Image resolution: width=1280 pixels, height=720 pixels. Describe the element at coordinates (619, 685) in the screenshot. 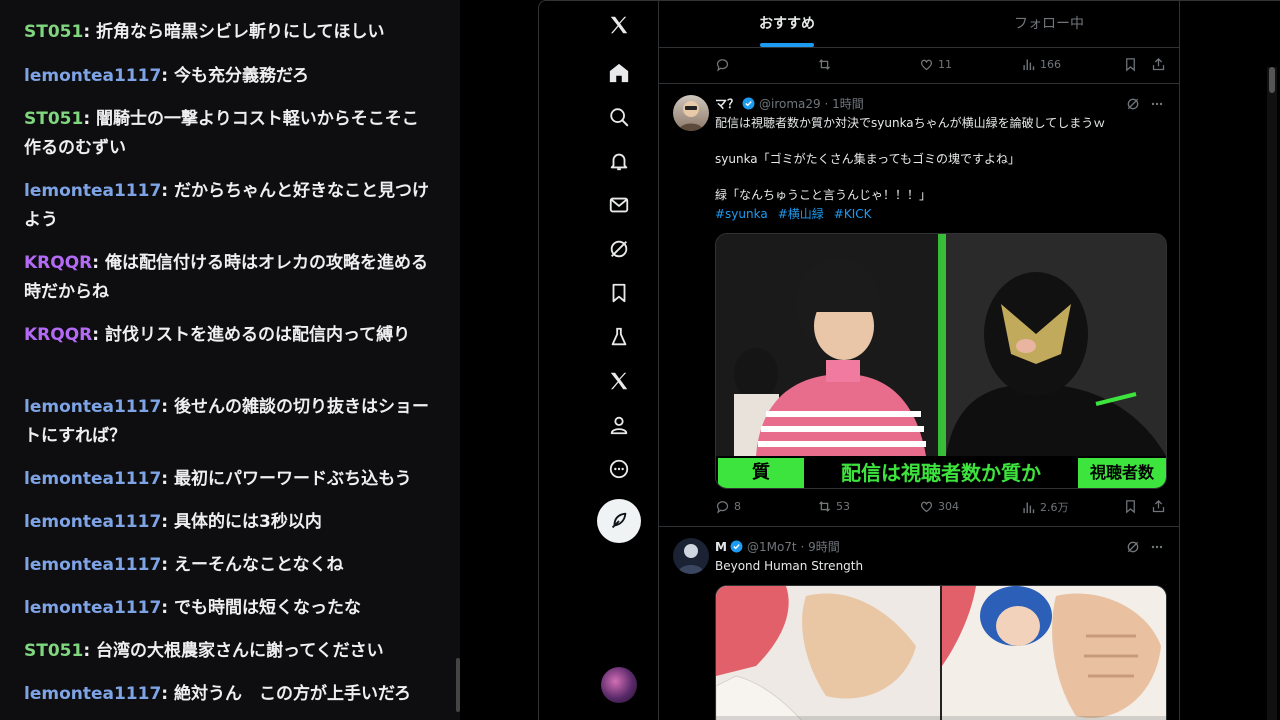

I see `account-avatar` at that location.